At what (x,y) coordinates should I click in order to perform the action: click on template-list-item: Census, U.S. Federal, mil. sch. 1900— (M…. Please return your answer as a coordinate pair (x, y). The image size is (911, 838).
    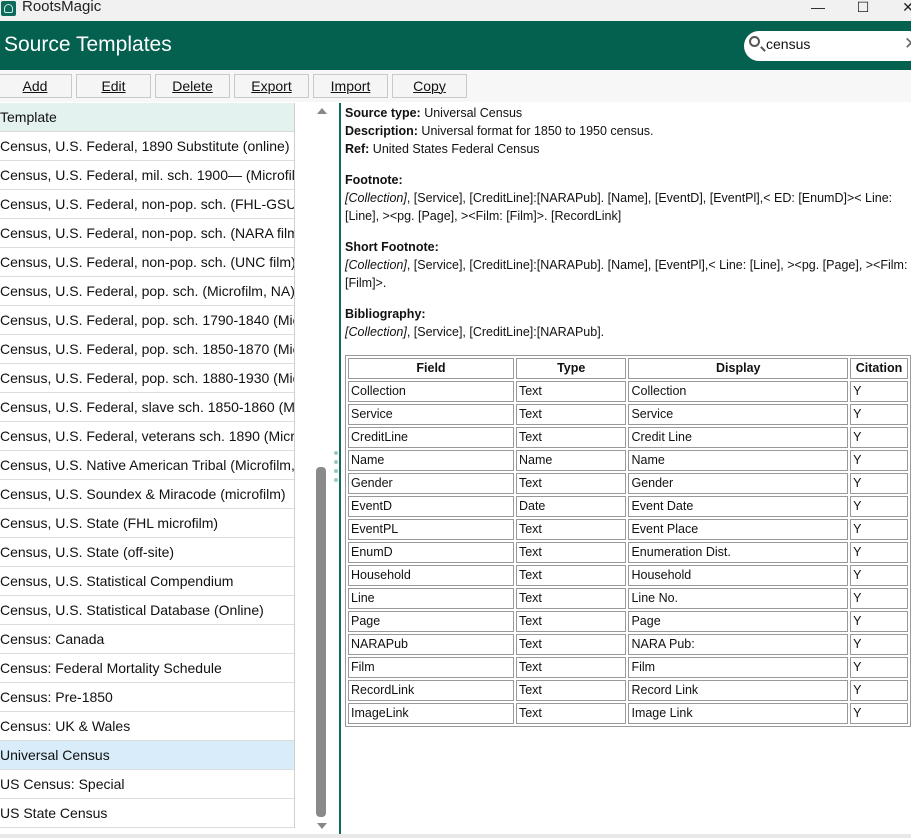
    Looking at the image, I should click on (147, 175).